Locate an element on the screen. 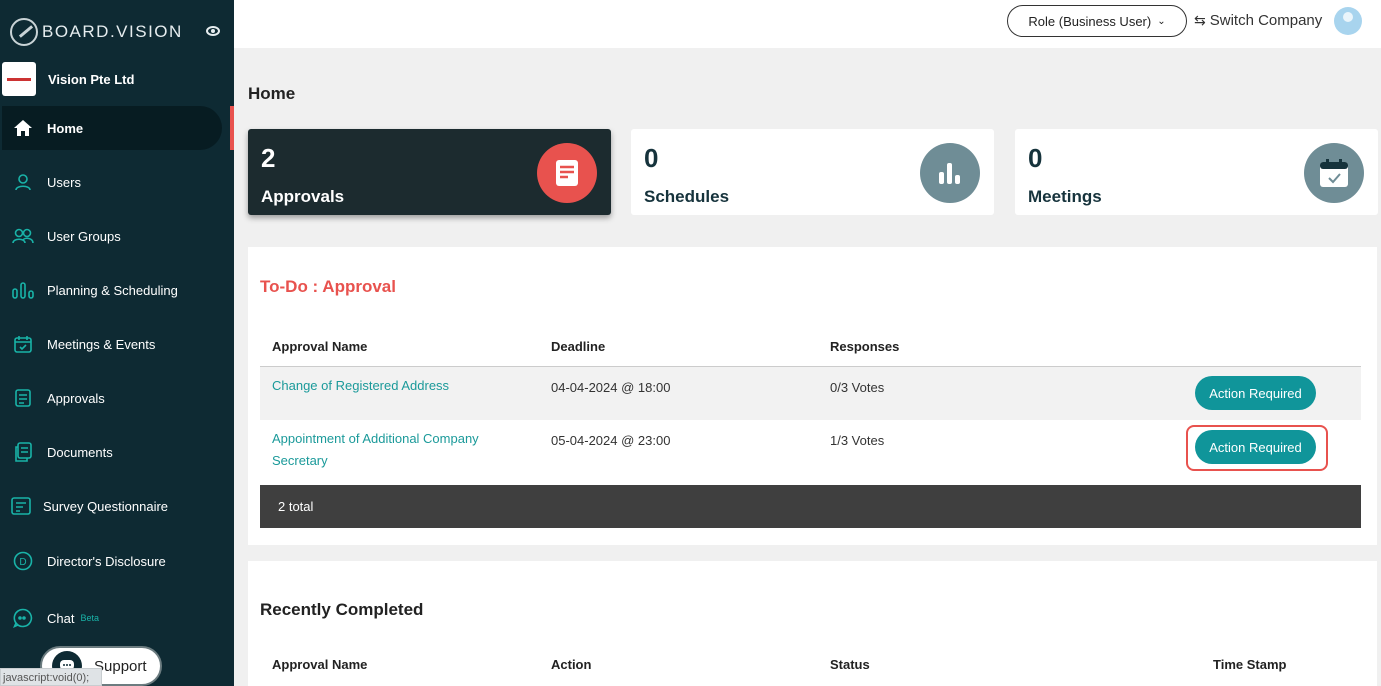  svg-text: D is located at coordinates (22, 562).